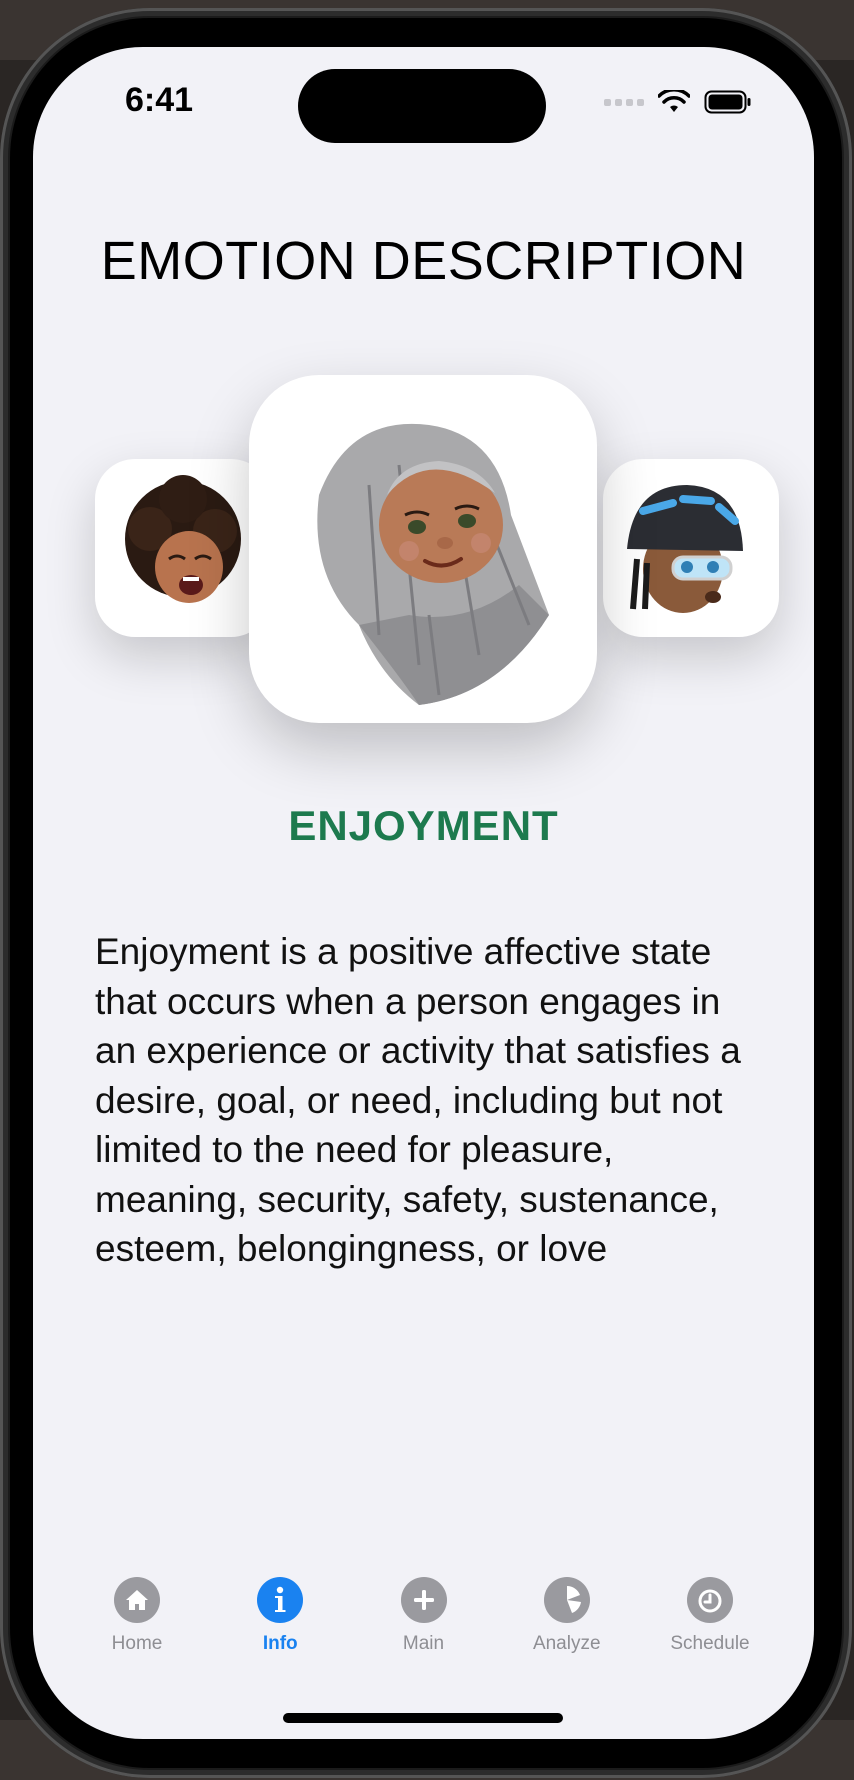 The height and width of the screenshot is (1780, 854). What do you see at coordinates (423, 825) in the screenshot?
I see `emotion-name: ENJOYMENT` at bounding box center [423, 825].